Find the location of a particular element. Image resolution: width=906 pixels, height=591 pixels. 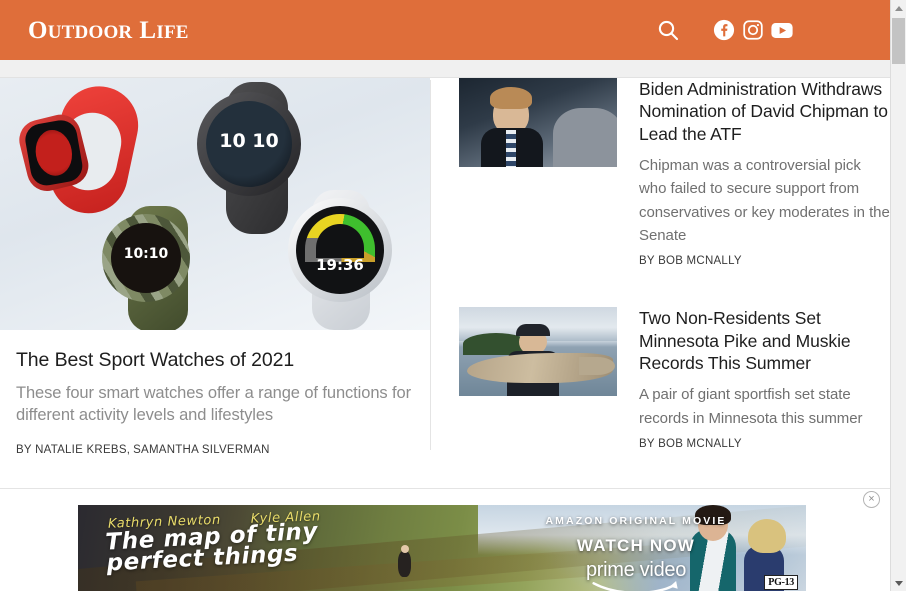

watch-garmin-camo: 10:10 is located at coordinates (168, 268).